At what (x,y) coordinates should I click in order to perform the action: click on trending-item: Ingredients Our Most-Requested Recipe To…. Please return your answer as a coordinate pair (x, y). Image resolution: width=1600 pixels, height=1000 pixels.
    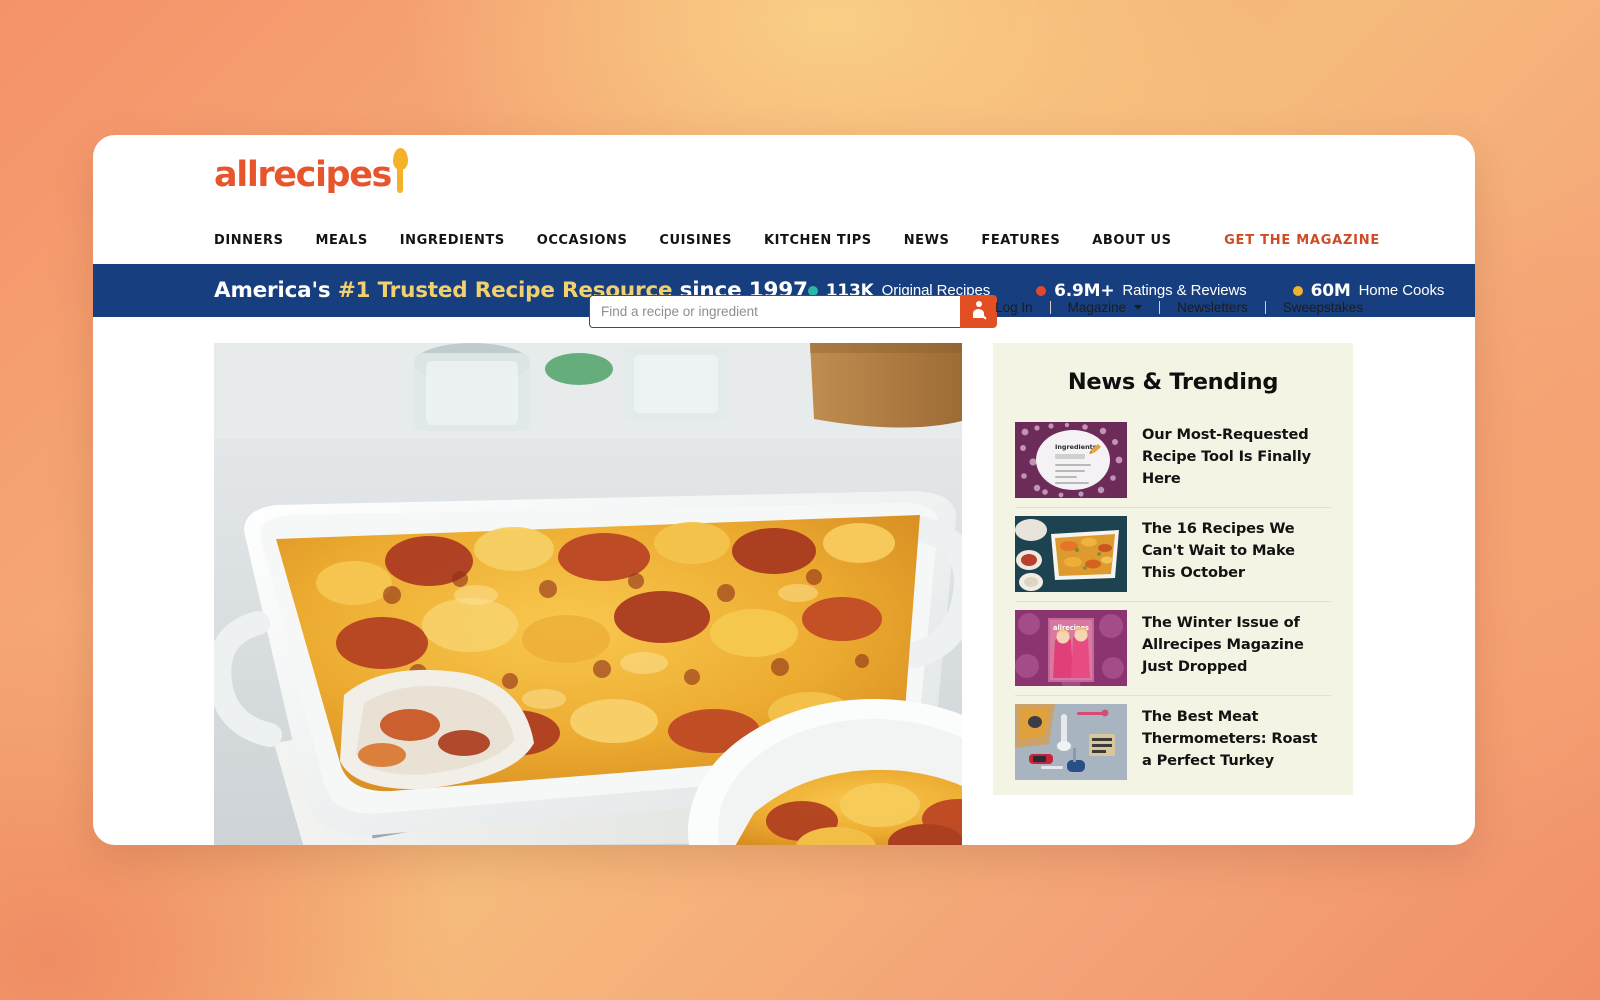
    Looking at the image, I should click on (1173, 460).